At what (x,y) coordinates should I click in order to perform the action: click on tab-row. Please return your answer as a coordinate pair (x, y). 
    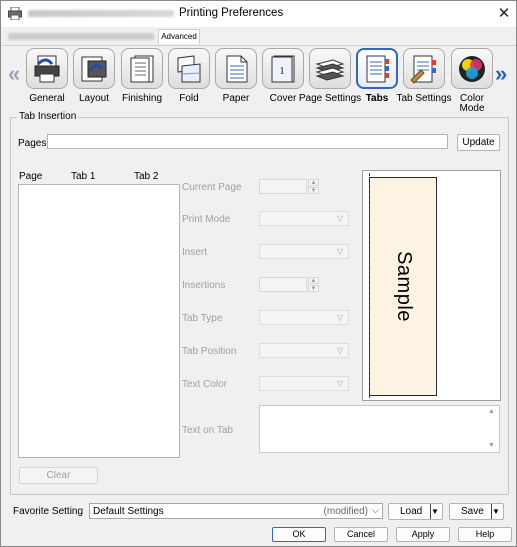
    Looking at the image, I should click on (258, 37).